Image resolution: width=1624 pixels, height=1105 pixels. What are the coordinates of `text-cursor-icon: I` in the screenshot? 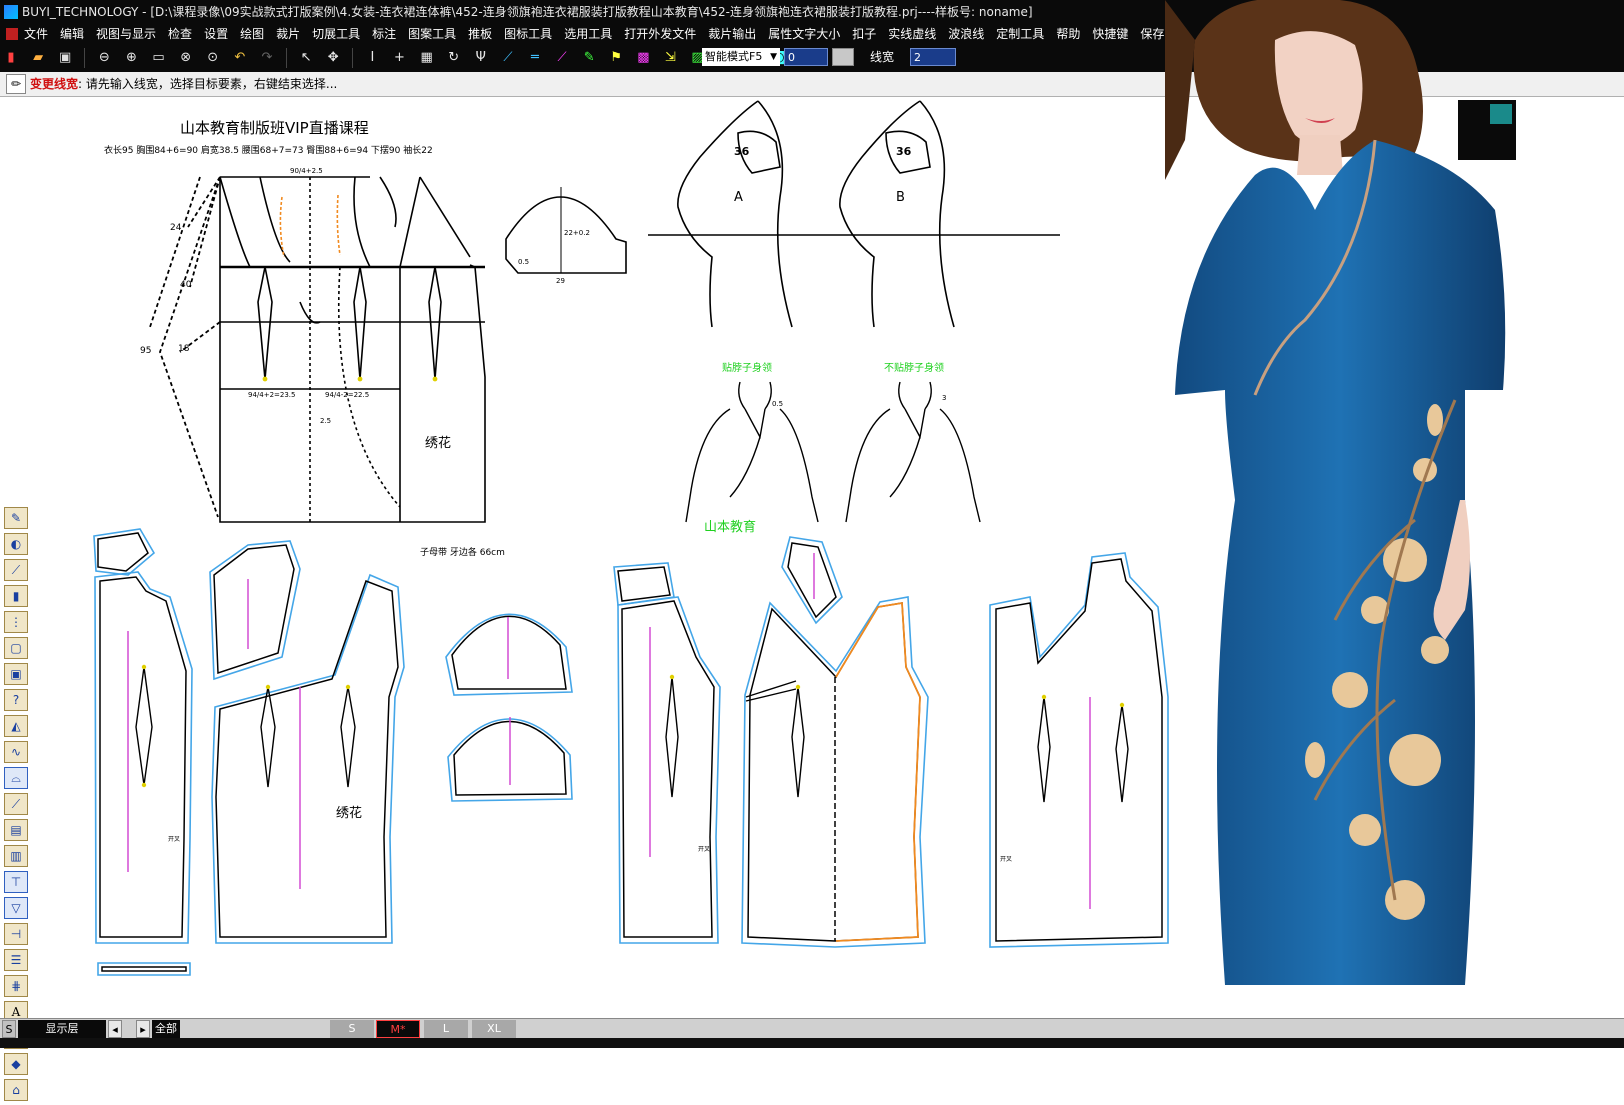 It's located at (372, 58).